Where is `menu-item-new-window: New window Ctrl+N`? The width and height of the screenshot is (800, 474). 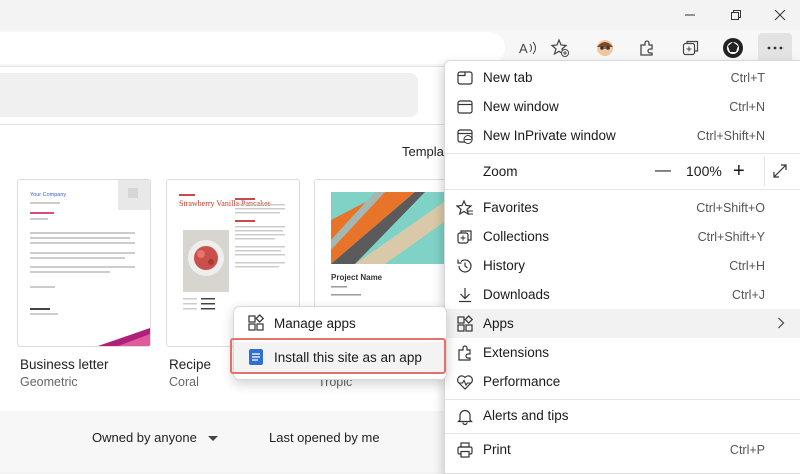 menu-item-new-window: New window Ctrl+N is located at coordinates (622, 106).